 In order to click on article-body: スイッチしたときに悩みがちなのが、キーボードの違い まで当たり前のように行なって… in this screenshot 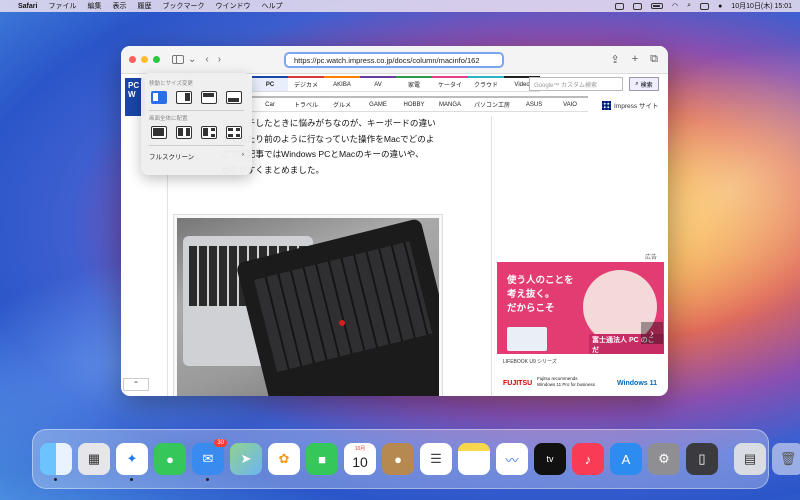, I will do `click(366, 147)`.